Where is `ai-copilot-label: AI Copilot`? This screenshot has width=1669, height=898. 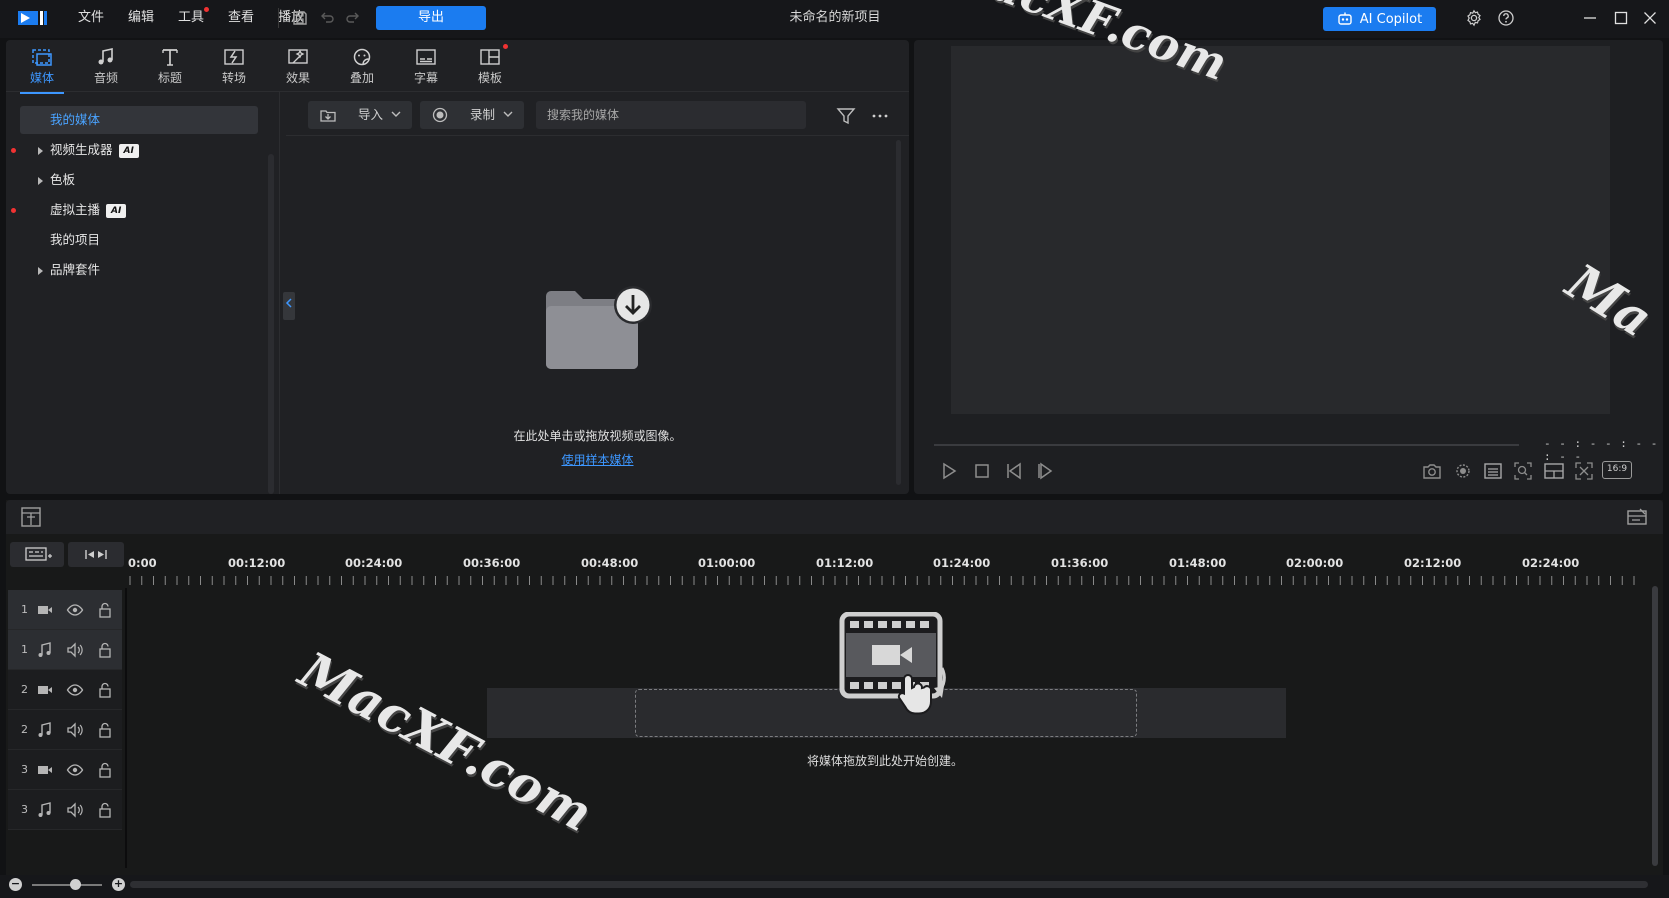 ai-copilot-label: AI Copilot is located at coordinates (1391, 19).